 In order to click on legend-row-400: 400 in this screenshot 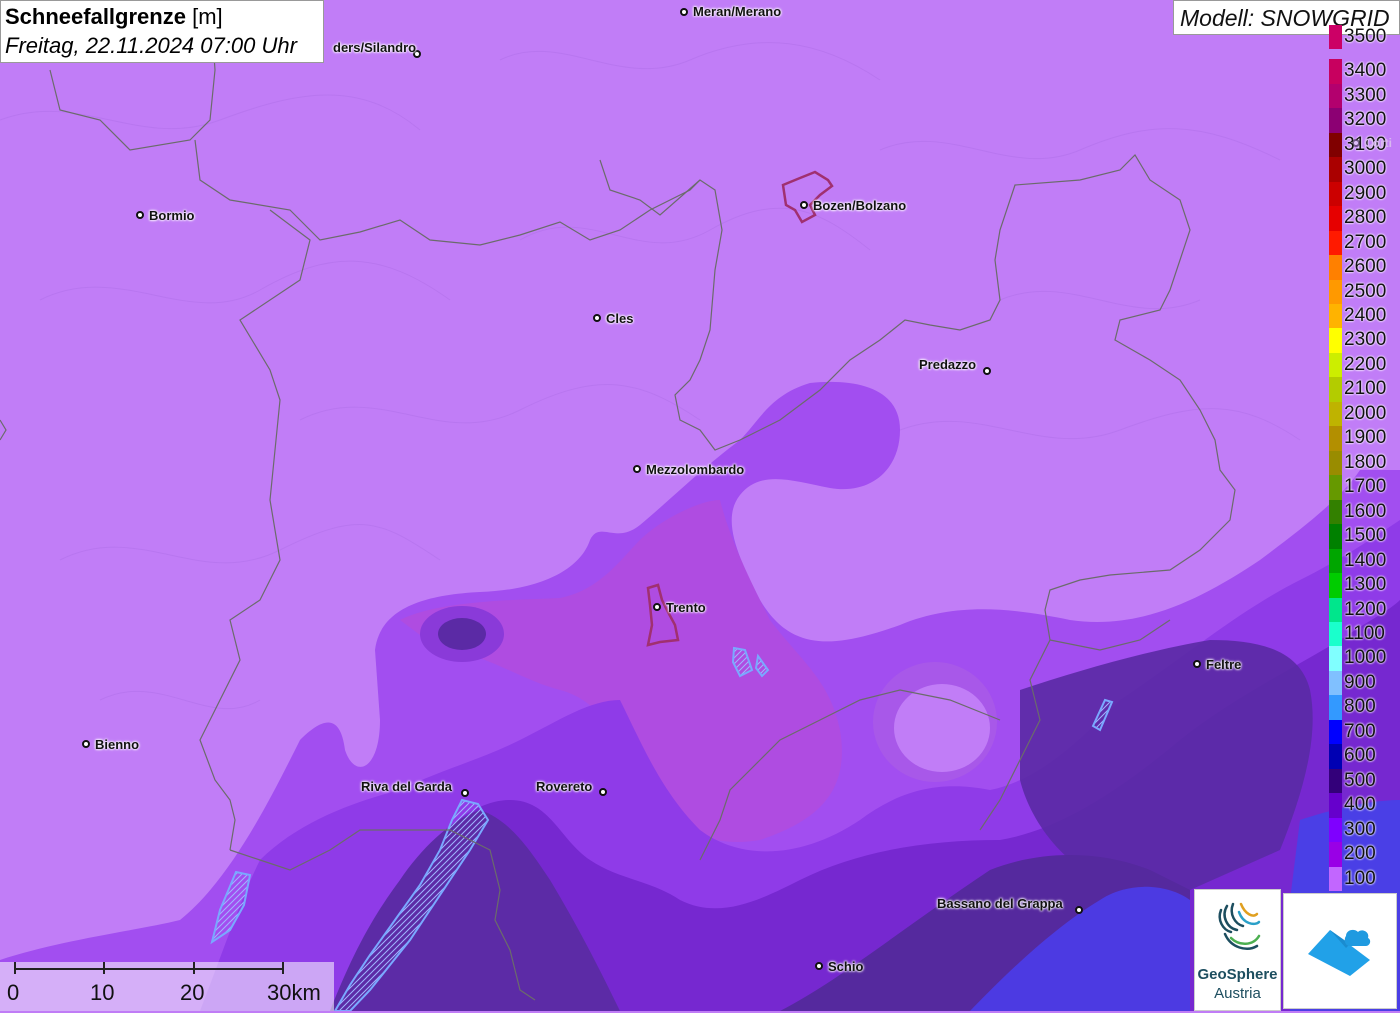, I will do `click(1364, 805)`.